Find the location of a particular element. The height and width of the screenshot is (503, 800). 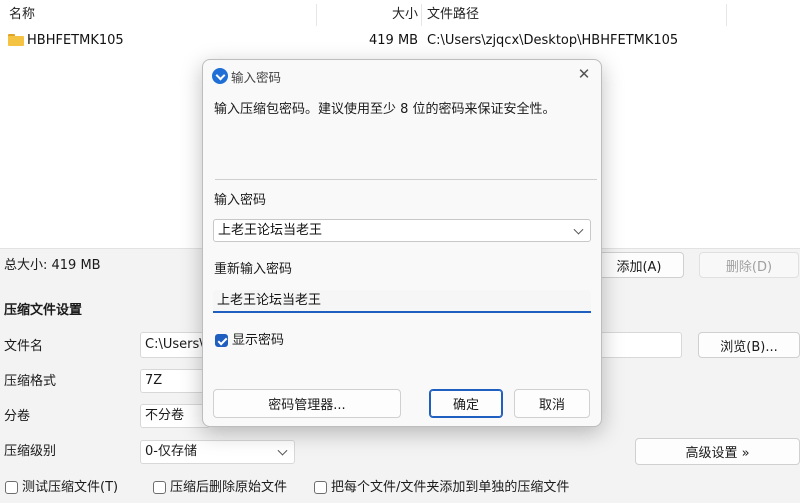

advanced-settings-button: 高级设置 » is located at coordinates (717, 451).